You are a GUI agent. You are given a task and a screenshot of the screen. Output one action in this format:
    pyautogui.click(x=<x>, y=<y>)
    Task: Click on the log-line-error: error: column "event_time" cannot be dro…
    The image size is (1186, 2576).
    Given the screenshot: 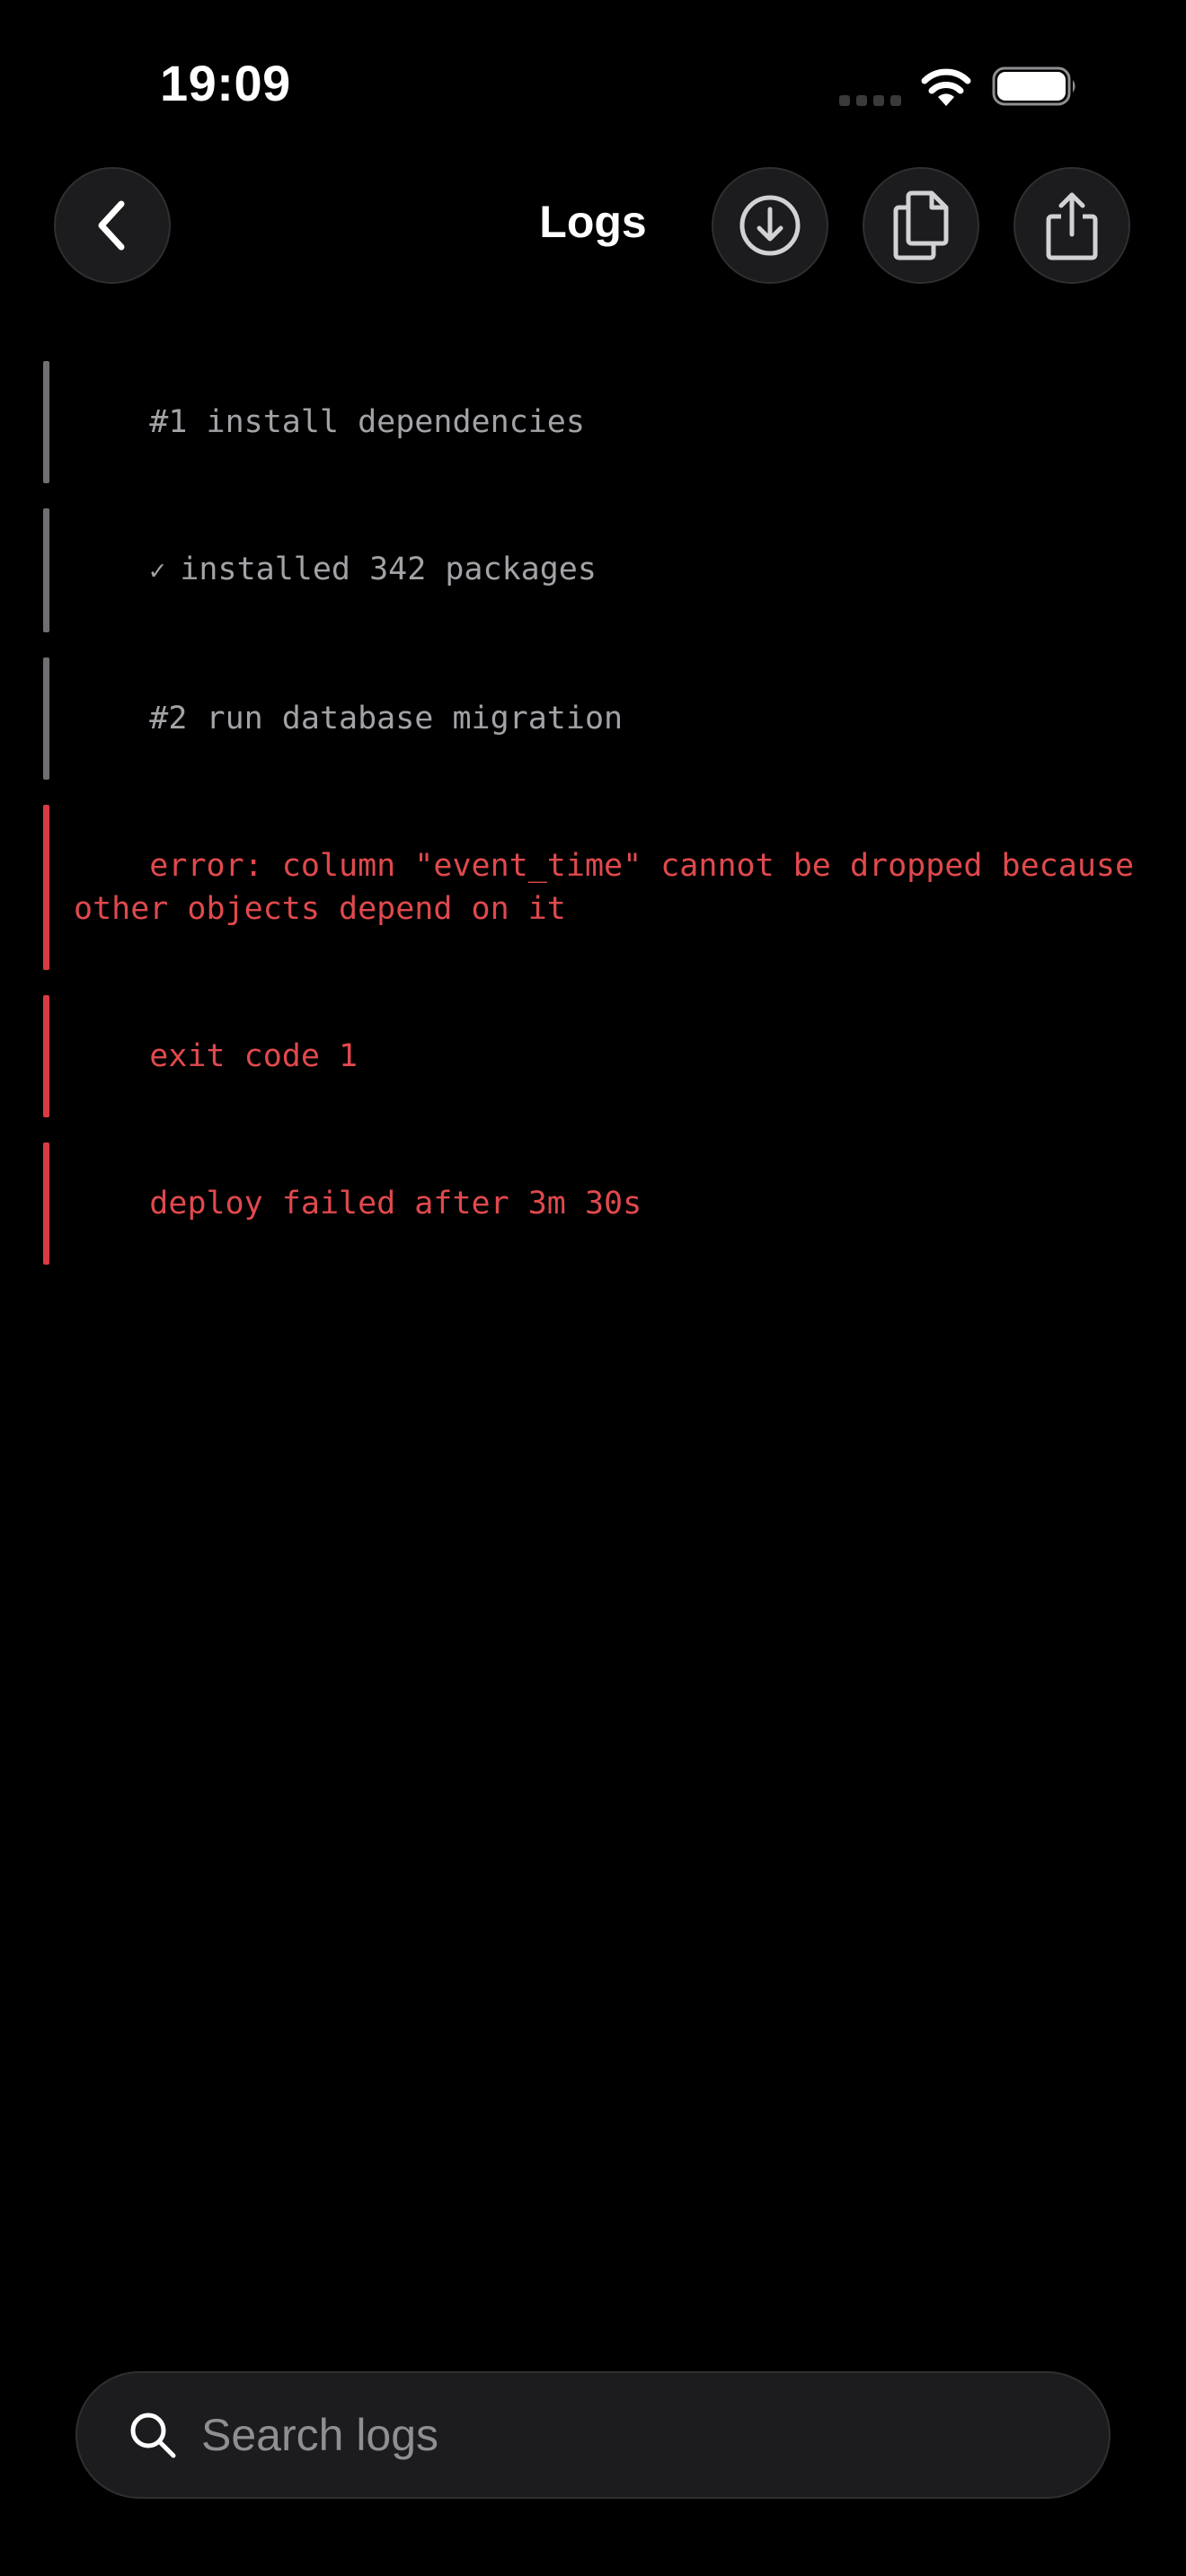 What is the action you would take?
    pyautogui.click(x=600, y=887)
    